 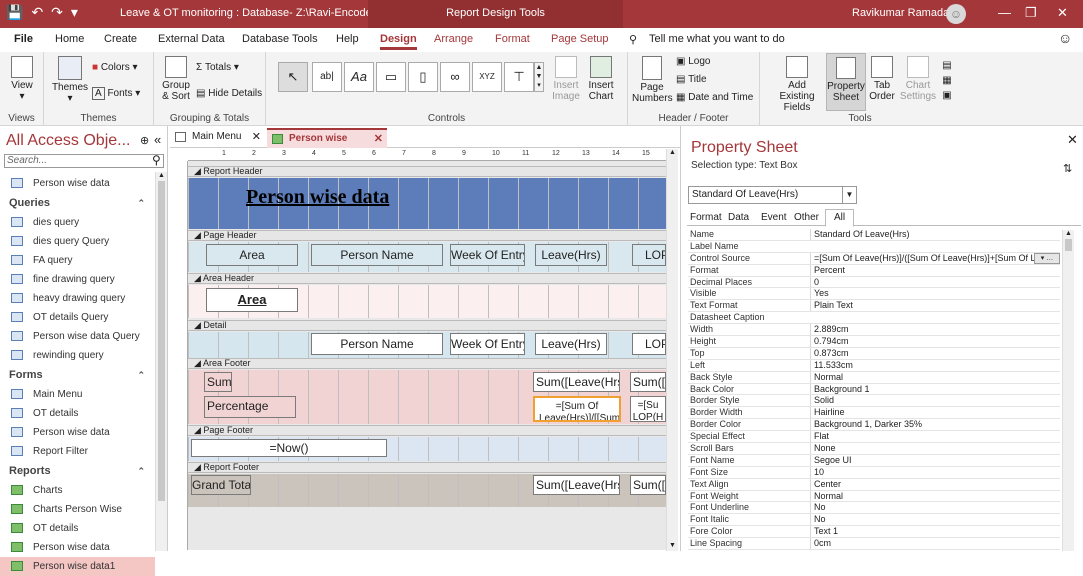 What do you see at coordinates (141, 375) in the screenshot?
I see `chevron-up-icon: ⌃` at bounding box center [141, 375].